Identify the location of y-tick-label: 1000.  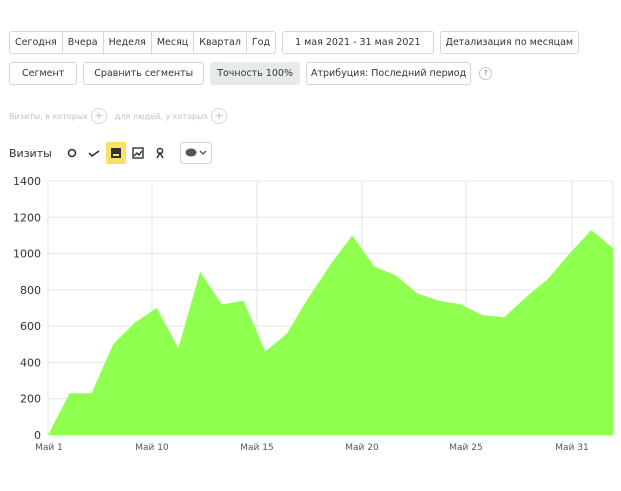
(27, 254).